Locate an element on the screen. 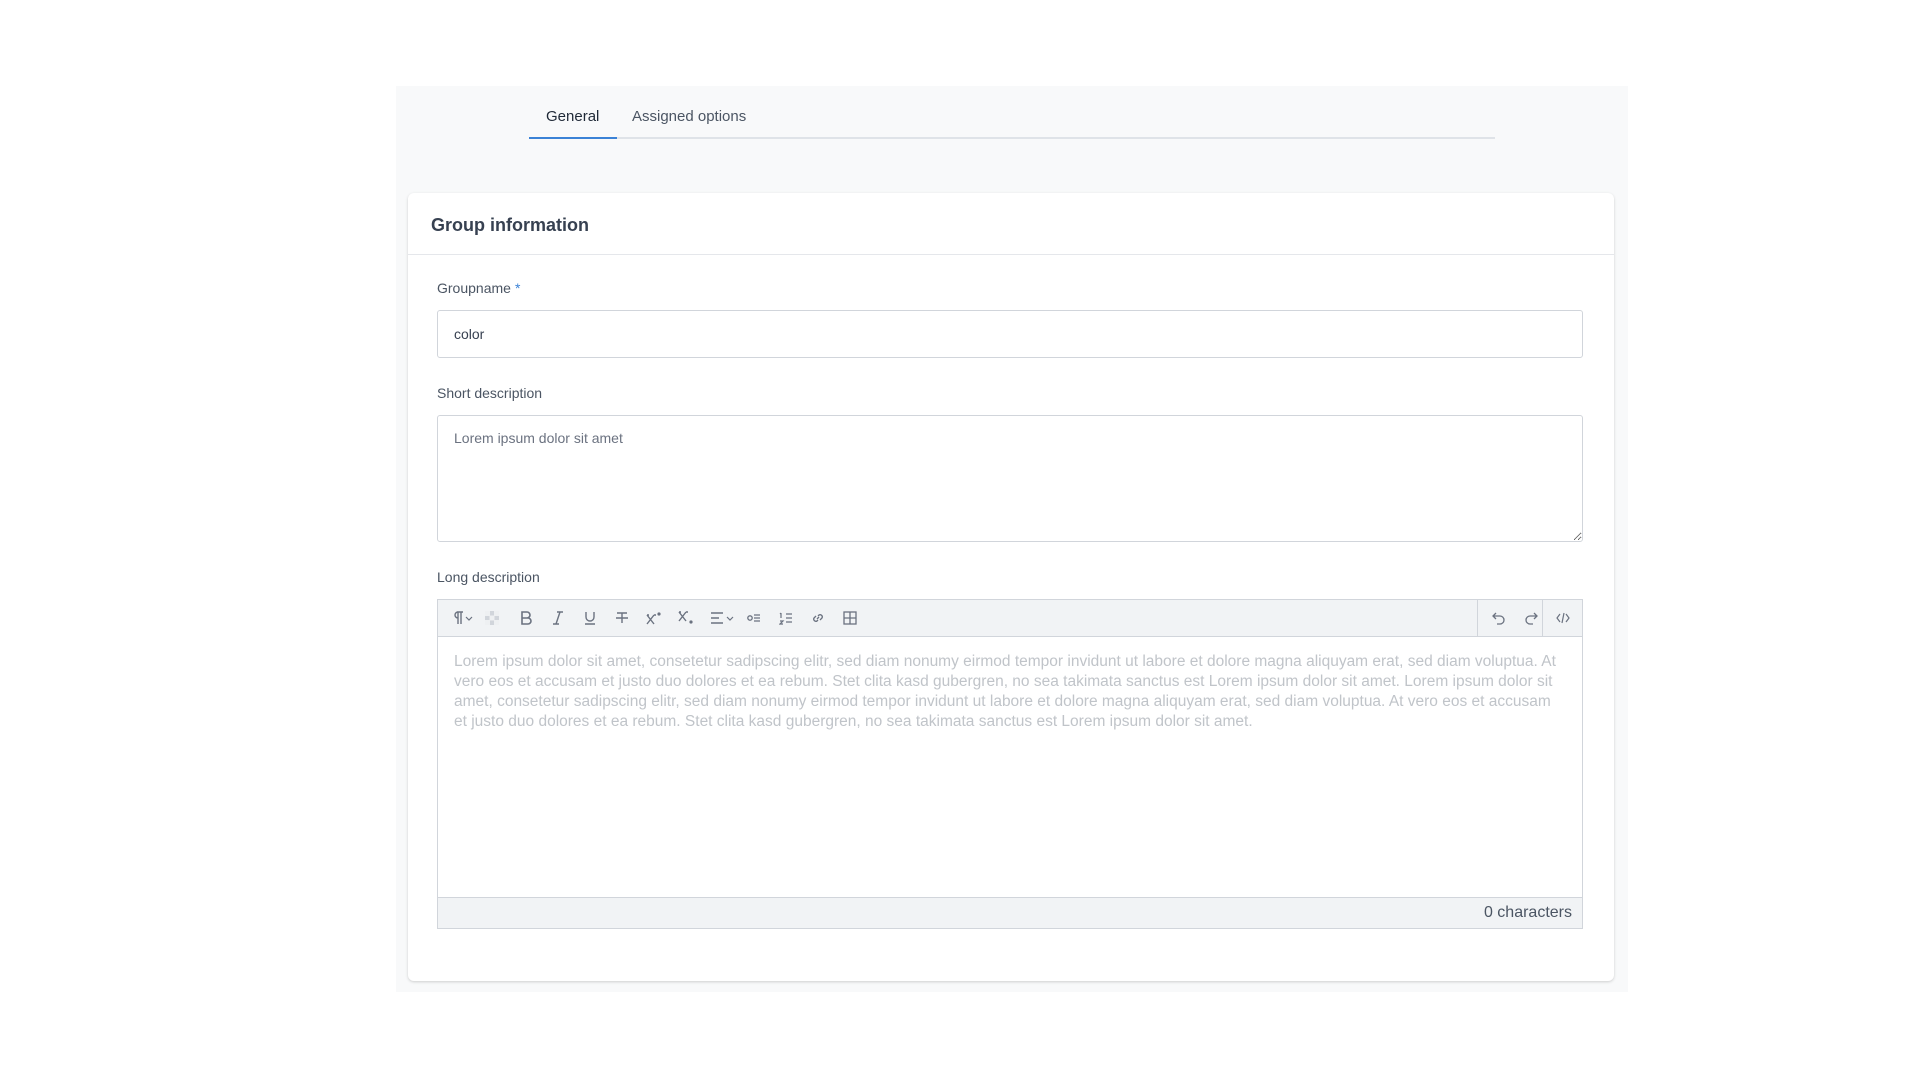 This screenshot has height=1080, width=1920. editor-statusbar: 0 characters is located at coordinates (1010, 912).